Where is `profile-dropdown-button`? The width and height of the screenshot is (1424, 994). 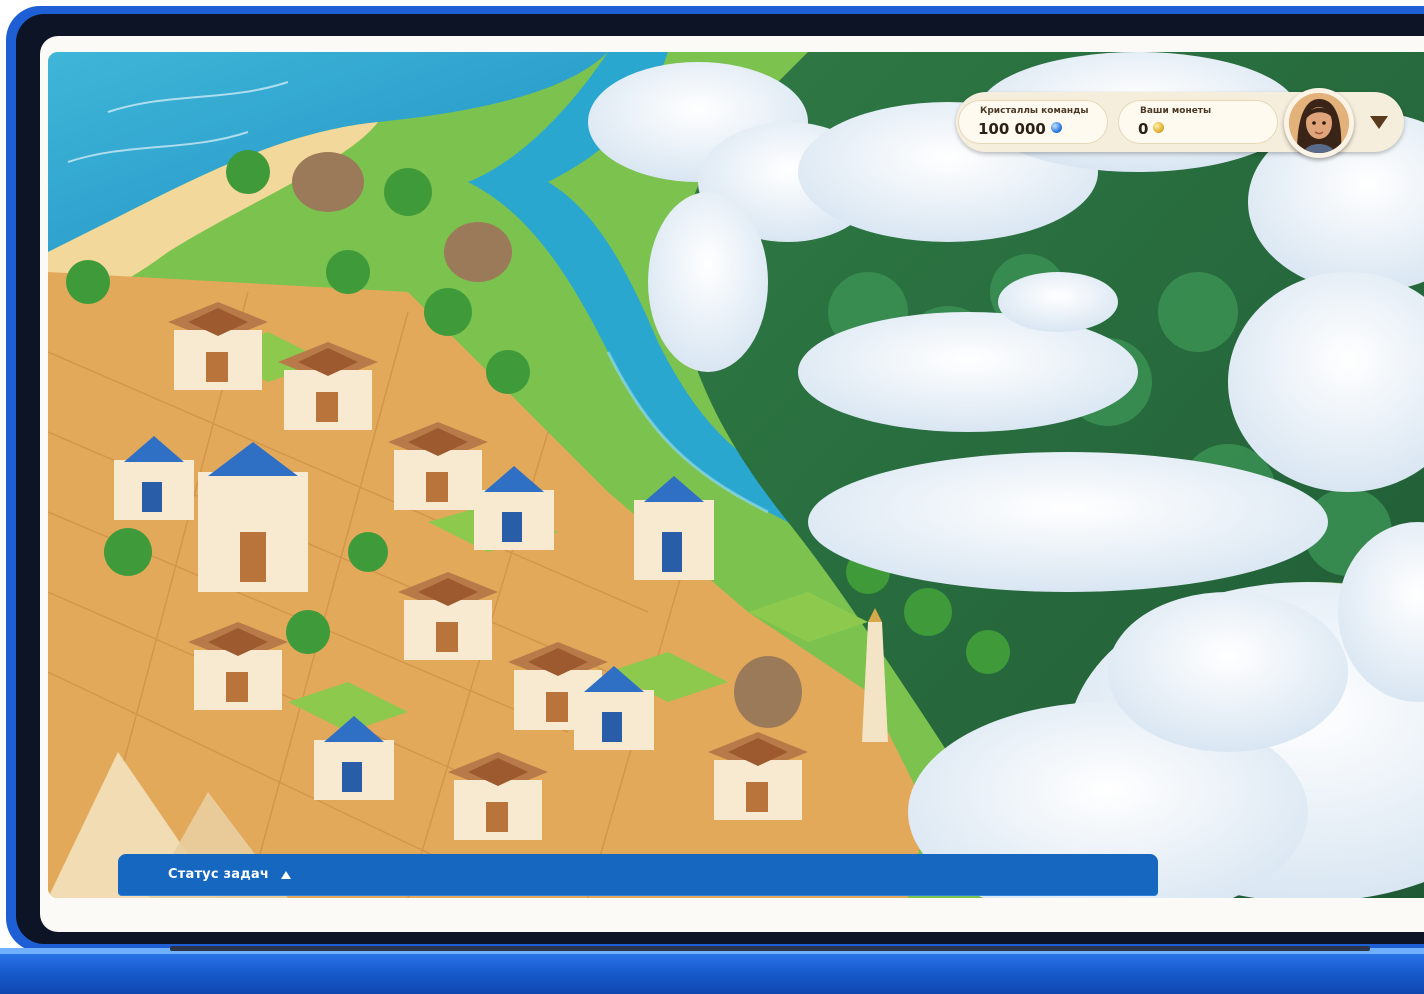
profile-dropdown-button is located at coordinates (1379, 122).